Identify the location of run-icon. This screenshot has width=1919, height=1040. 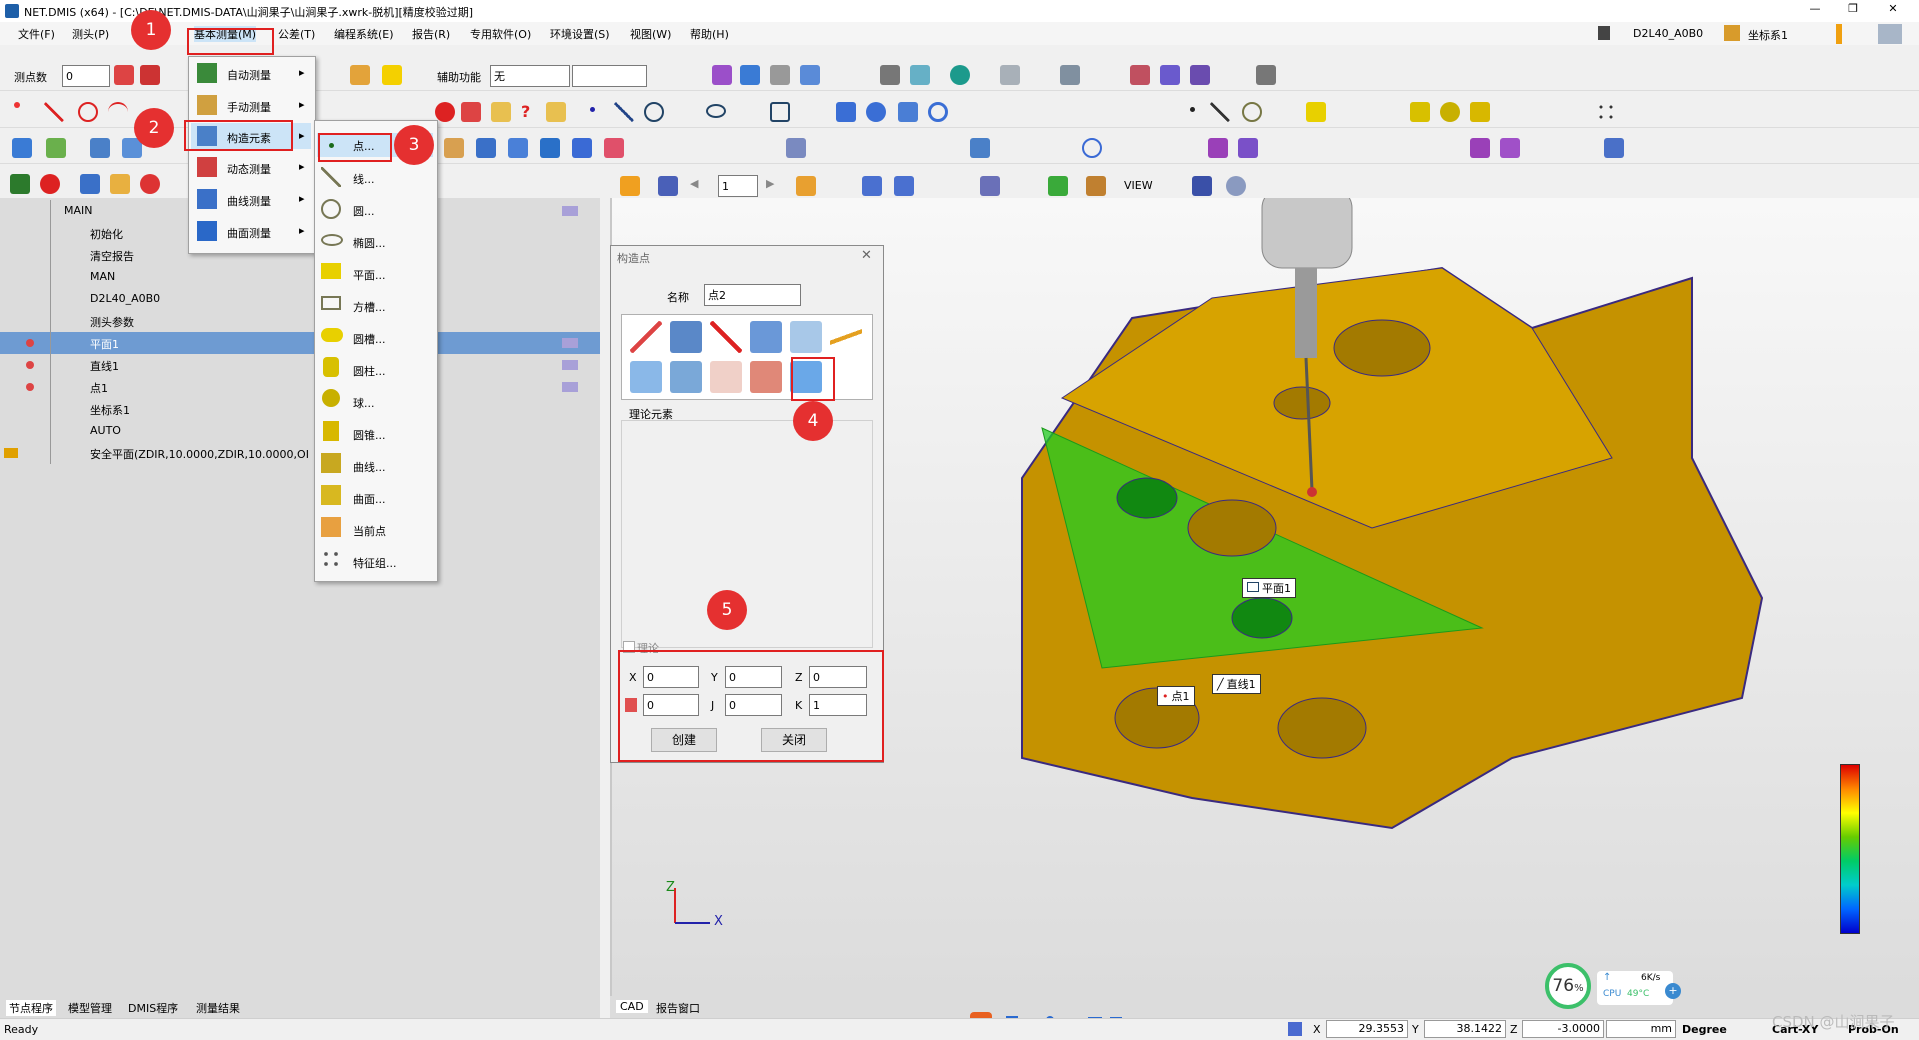
(20, 184).